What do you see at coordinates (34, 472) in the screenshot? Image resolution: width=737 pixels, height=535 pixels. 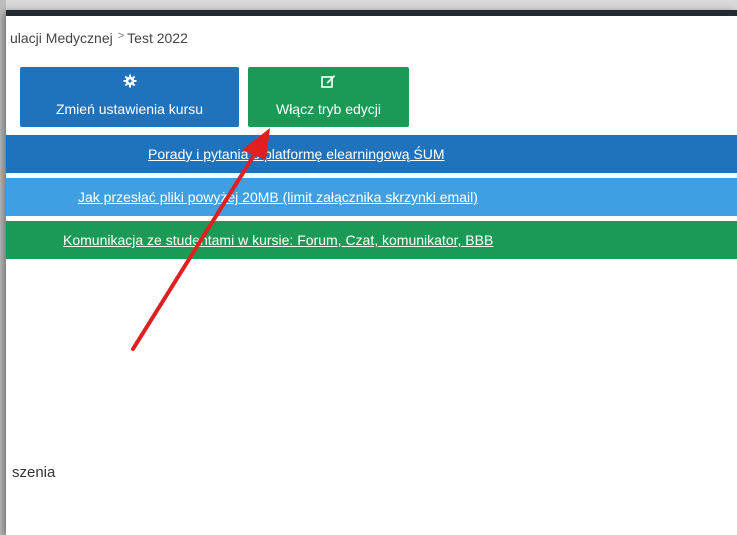 I see `partial-content-text: szenia` at bounding box center [34, 472].